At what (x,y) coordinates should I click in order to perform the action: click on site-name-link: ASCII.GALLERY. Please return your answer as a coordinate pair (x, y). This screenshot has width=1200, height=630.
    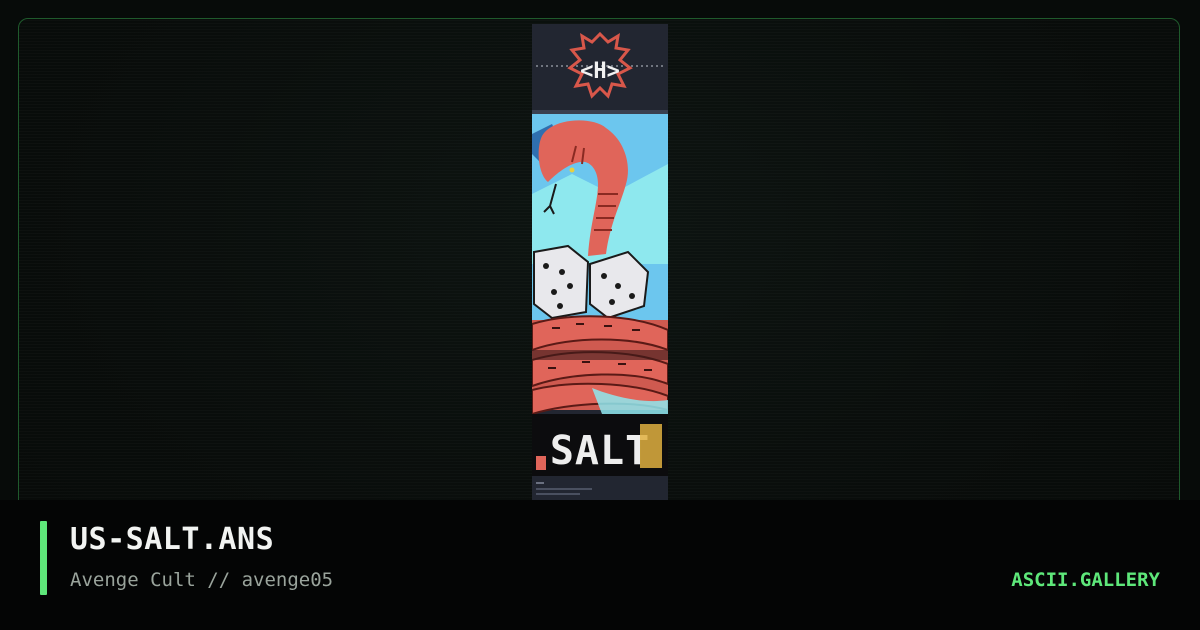
    Looking at the image, I should click on (1085, 580).